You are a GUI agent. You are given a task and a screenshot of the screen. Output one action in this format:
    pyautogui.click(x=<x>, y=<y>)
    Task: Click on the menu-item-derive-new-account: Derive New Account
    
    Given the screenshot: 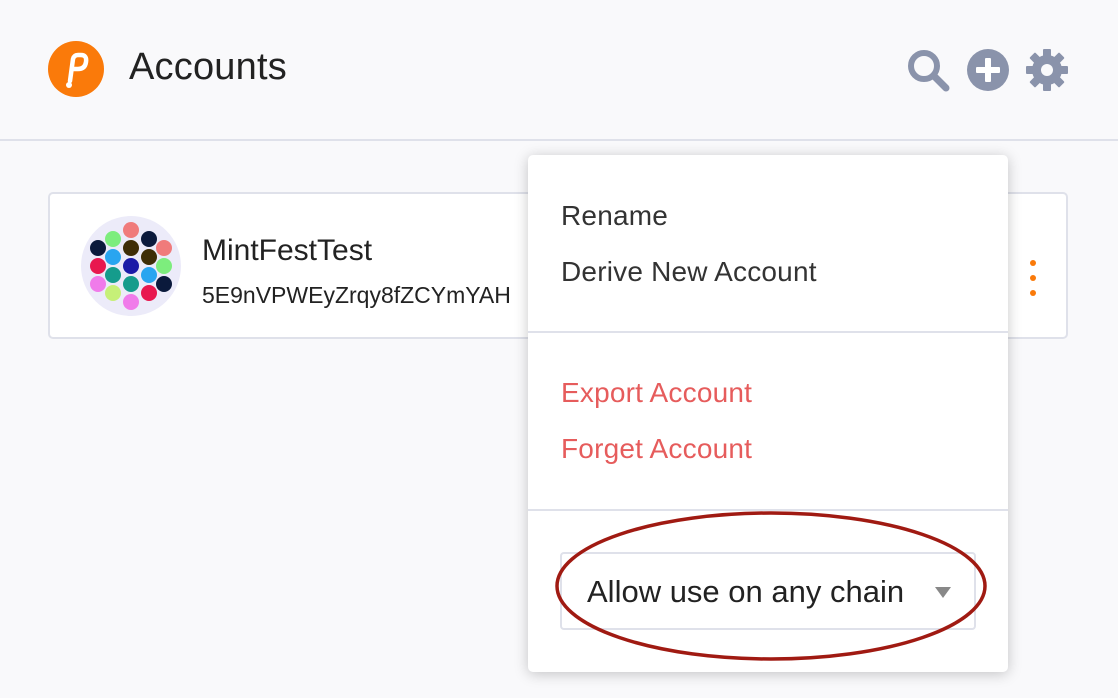 What is the action you would take?
    pyautogui.click(x=689, y=272)
    